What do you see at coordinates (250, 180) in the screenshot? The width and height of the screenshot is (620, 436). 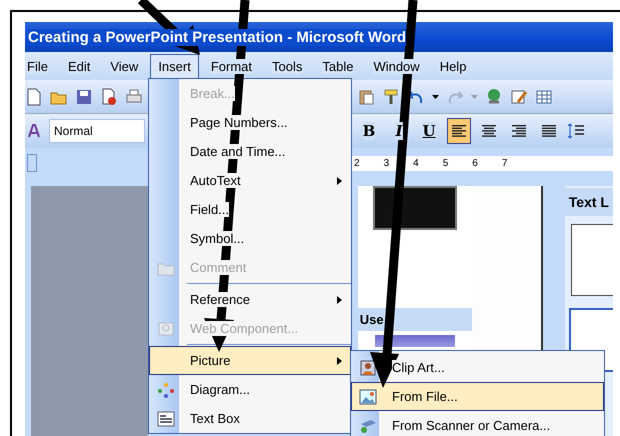 I see `menu-item: AutoText` at bounding box center [250, 180].